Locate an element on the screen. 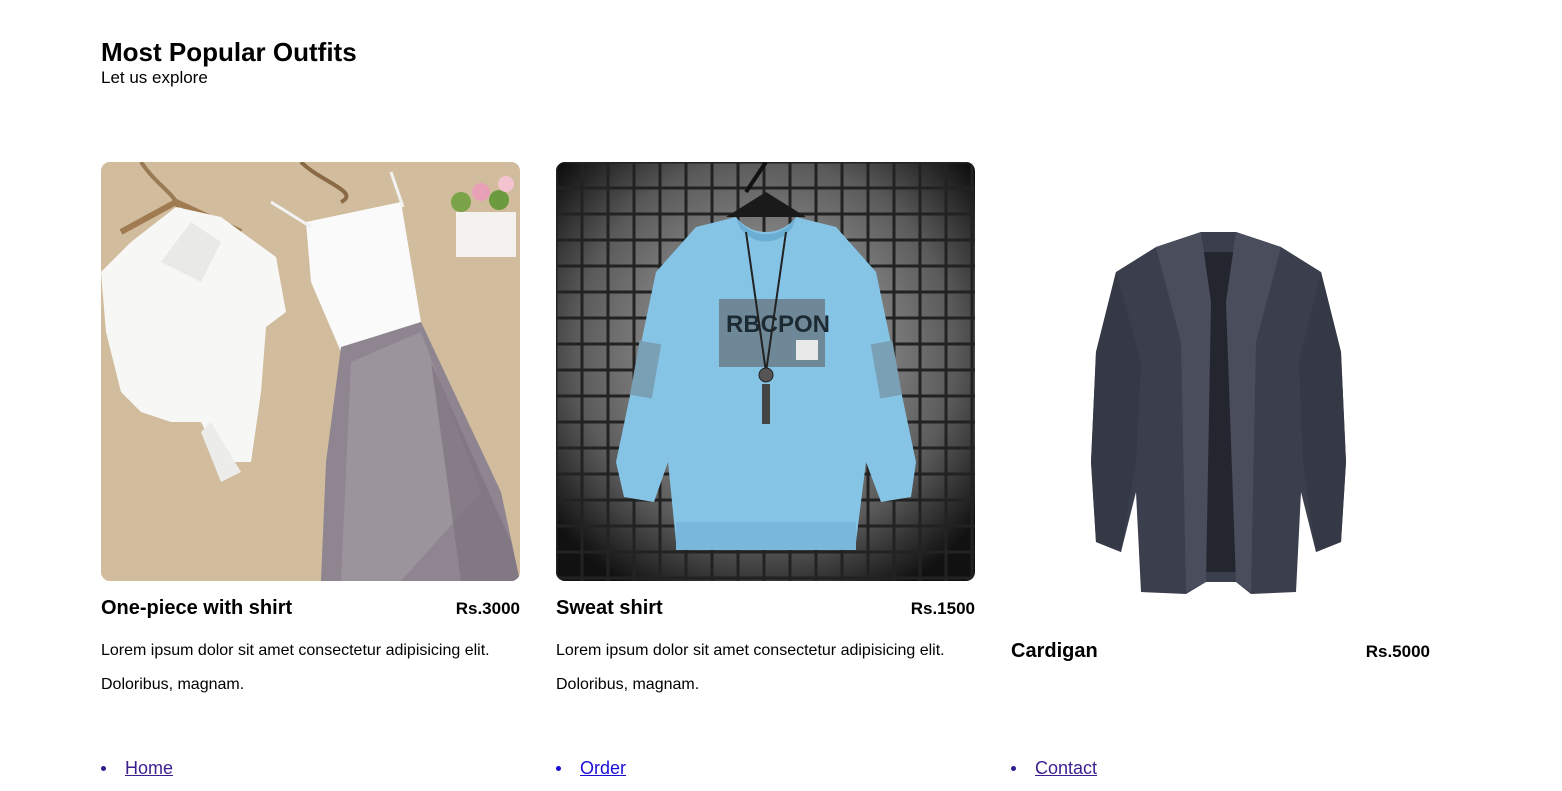  product-name: Sweat shirt is located at coordinates (609, 608).